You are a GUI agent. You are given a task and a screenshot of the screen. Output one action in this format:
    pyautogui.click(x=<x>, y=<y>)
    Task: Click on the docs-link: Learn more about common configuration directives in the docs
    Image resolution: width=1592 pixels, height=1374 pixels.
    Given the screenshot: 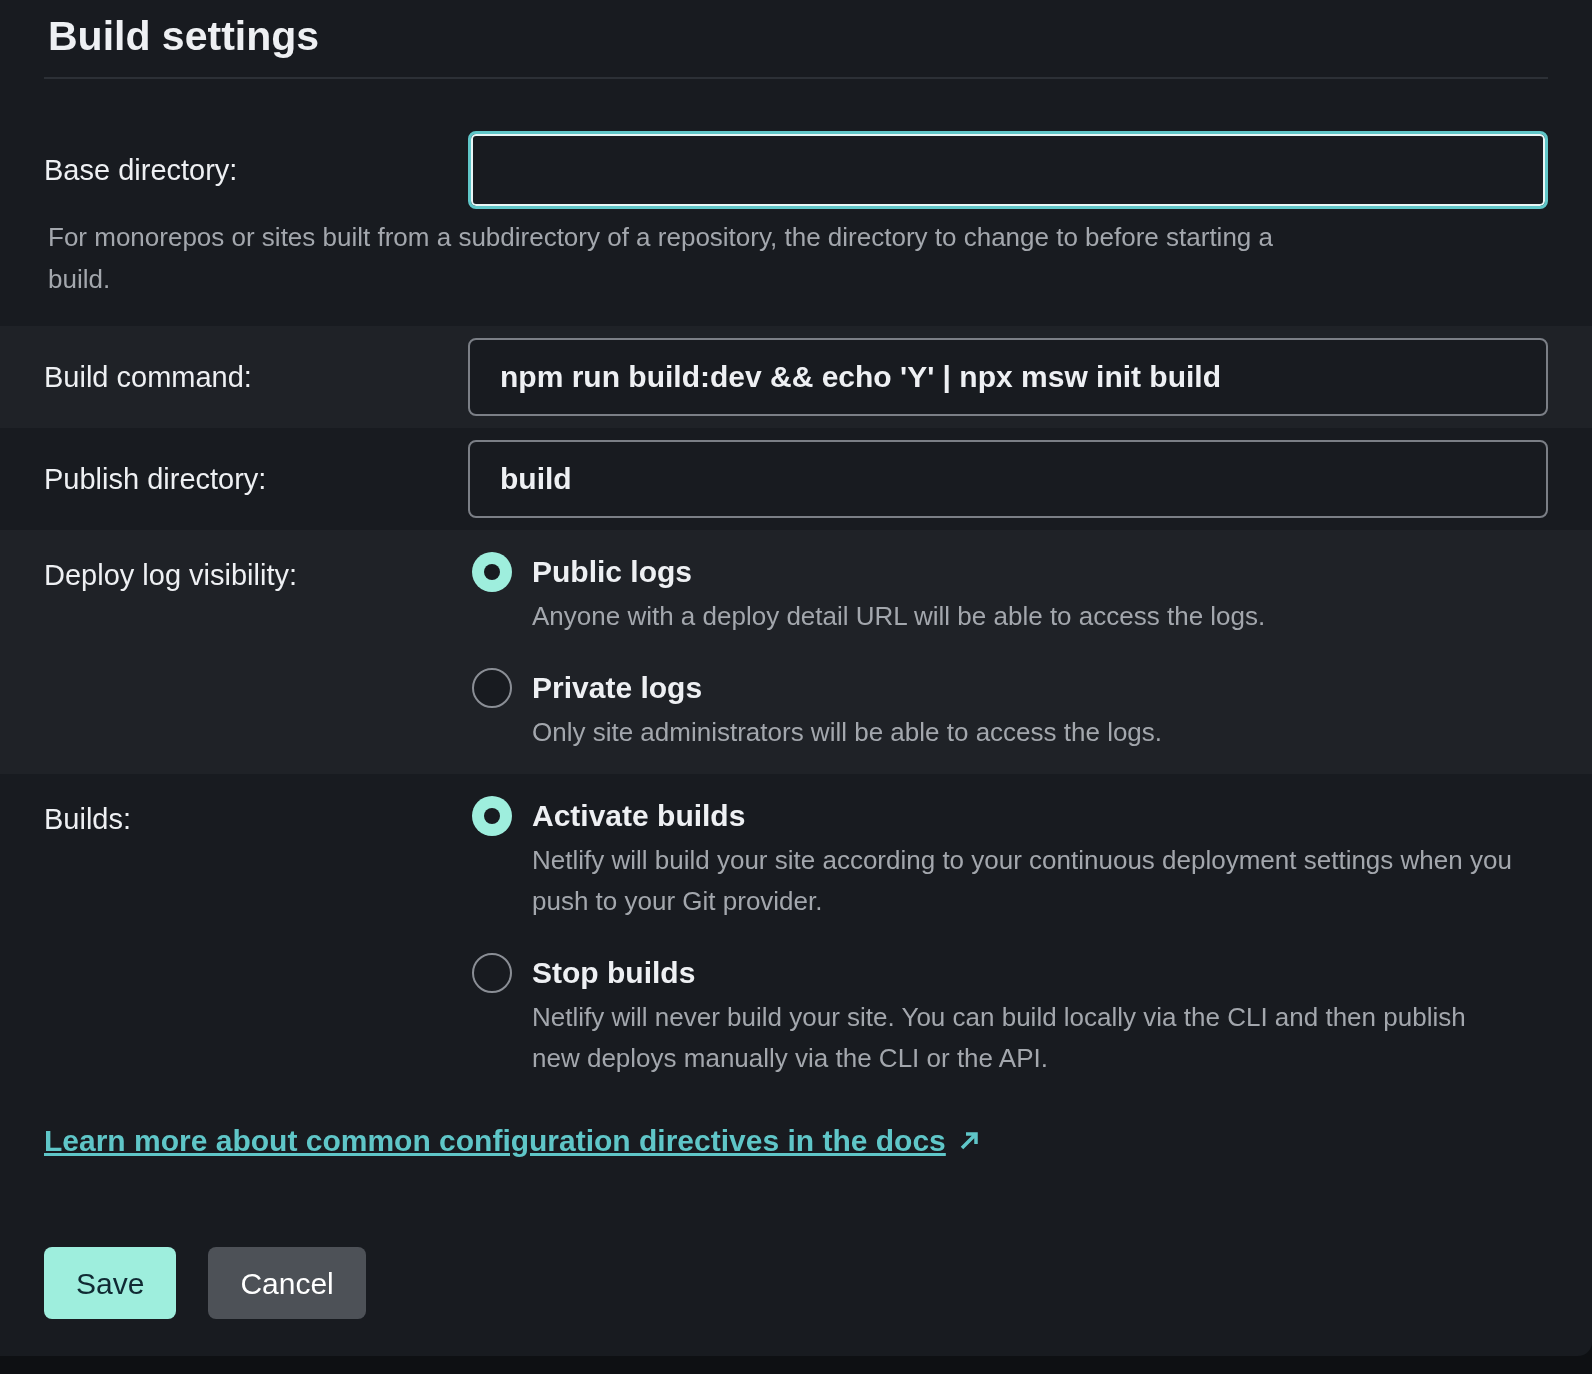 What is the action you would take?
    pyautogui.click(x=495, y=1141)
    